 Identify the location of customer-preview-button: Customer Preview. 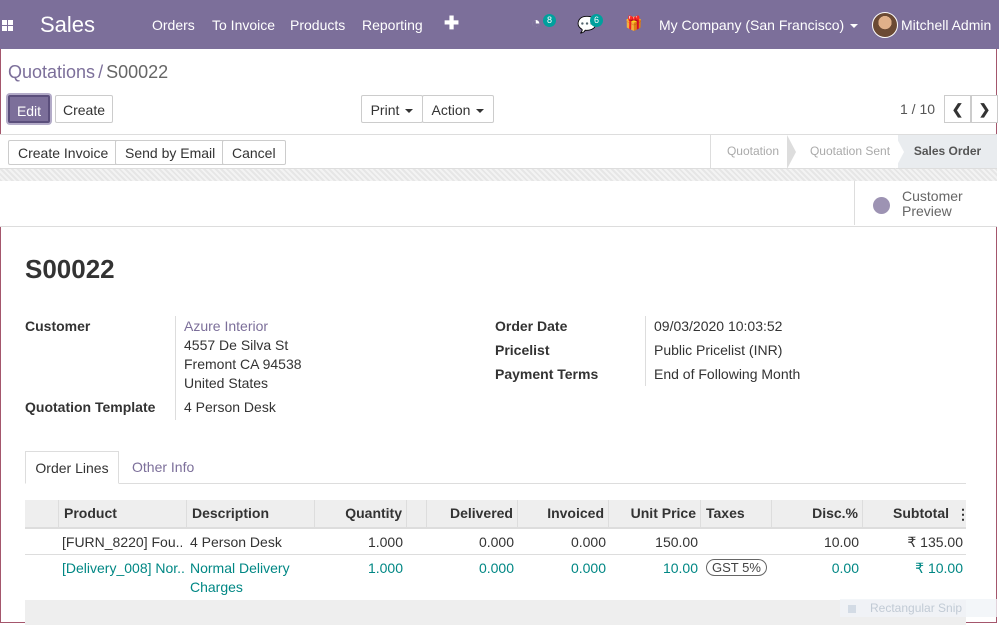
(925, 203).